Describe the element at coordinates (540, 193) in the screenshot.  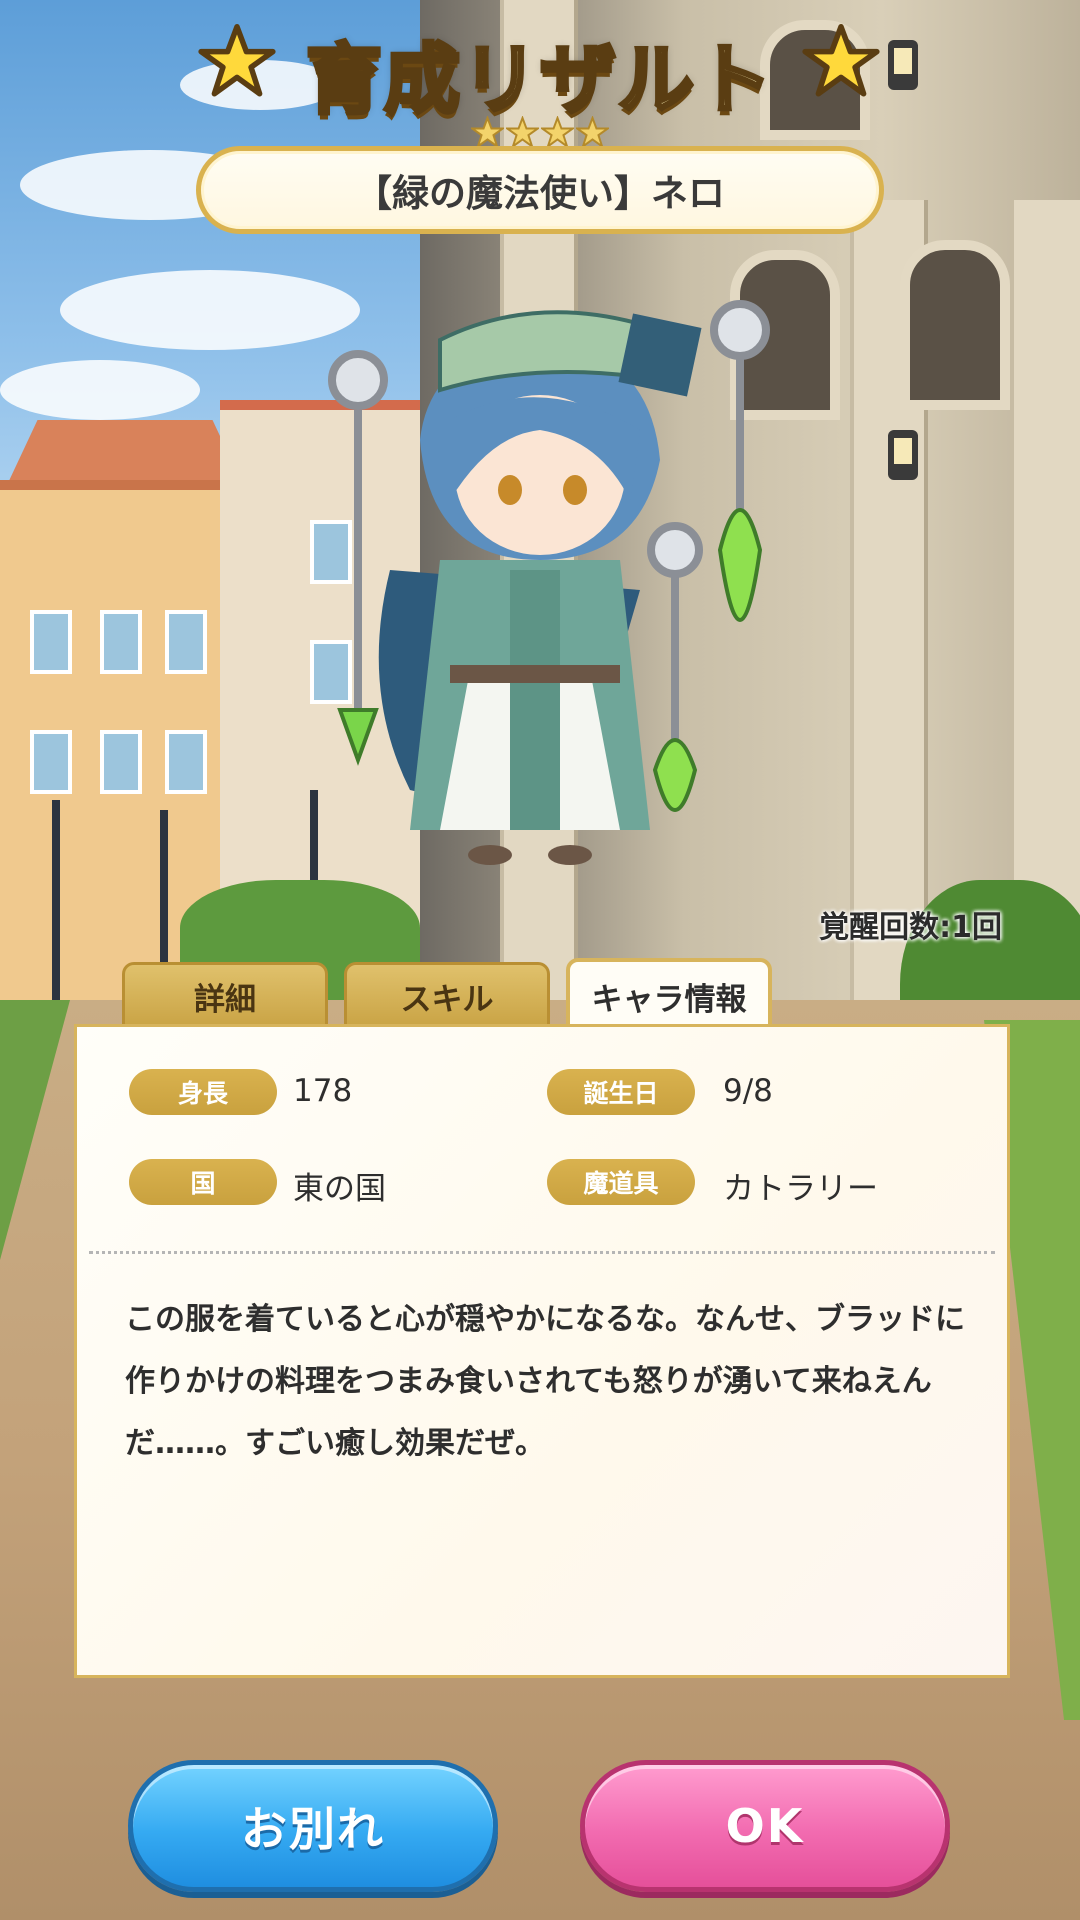
I see `character-name: 【緑の魔法使い】ネロ` at that location.